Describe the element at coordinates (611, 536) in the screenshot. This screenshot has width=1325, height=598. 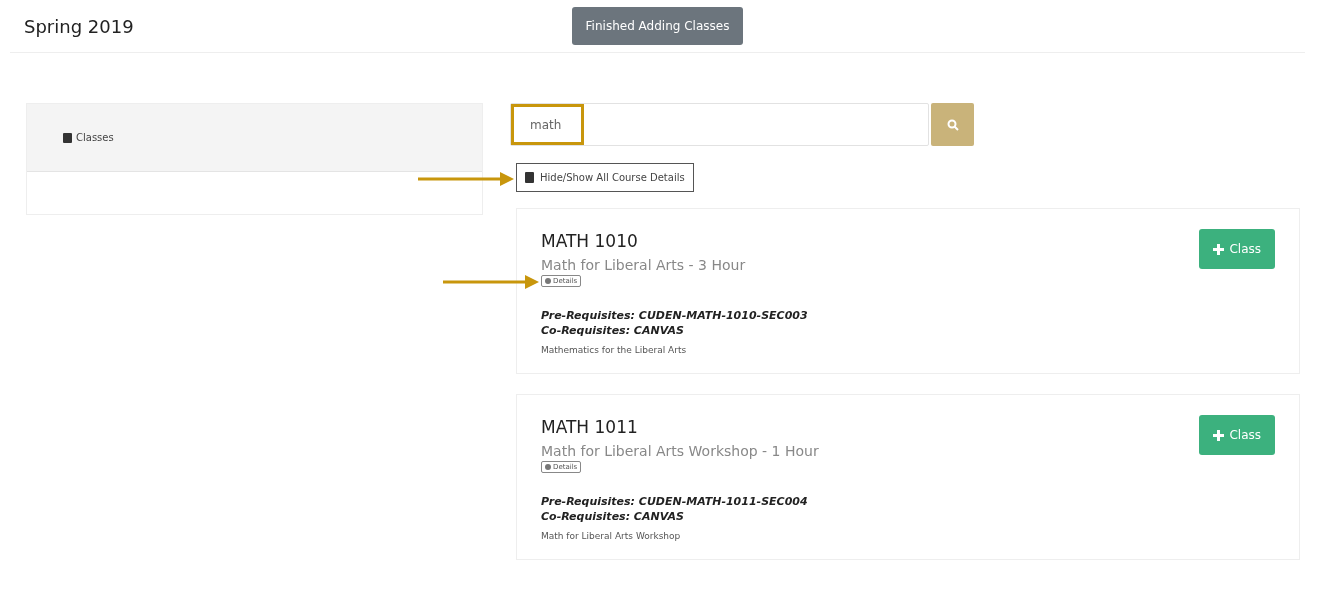
I see `course-description: Math for Liberal Arts Workshop` at that location.